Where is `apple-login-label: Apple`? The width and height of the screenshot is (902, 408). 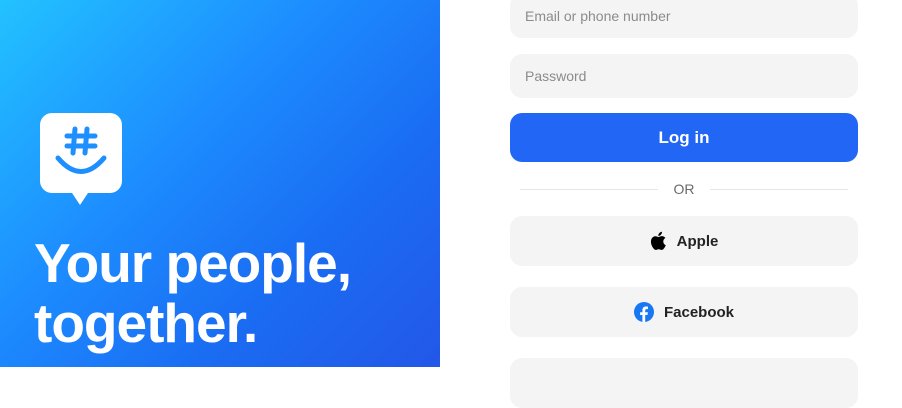 apple-login-label: Apple is located at coordinates (697, 241).